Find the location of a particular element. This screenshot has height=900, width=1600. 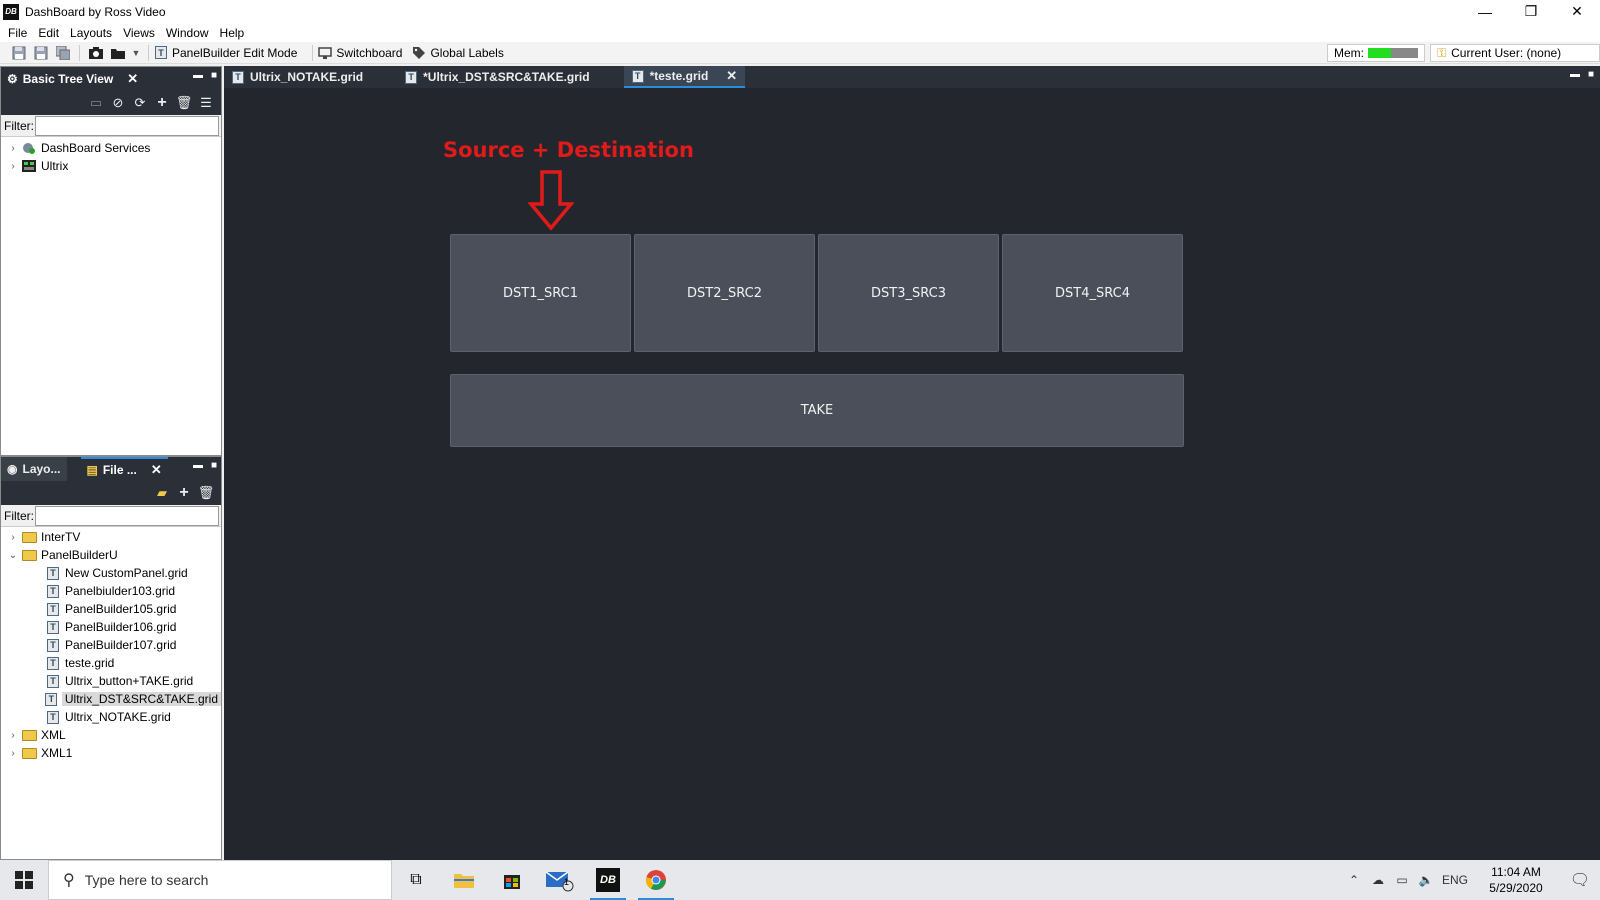

cloud-icon: ☁ is located at coordinates (1378, 880).